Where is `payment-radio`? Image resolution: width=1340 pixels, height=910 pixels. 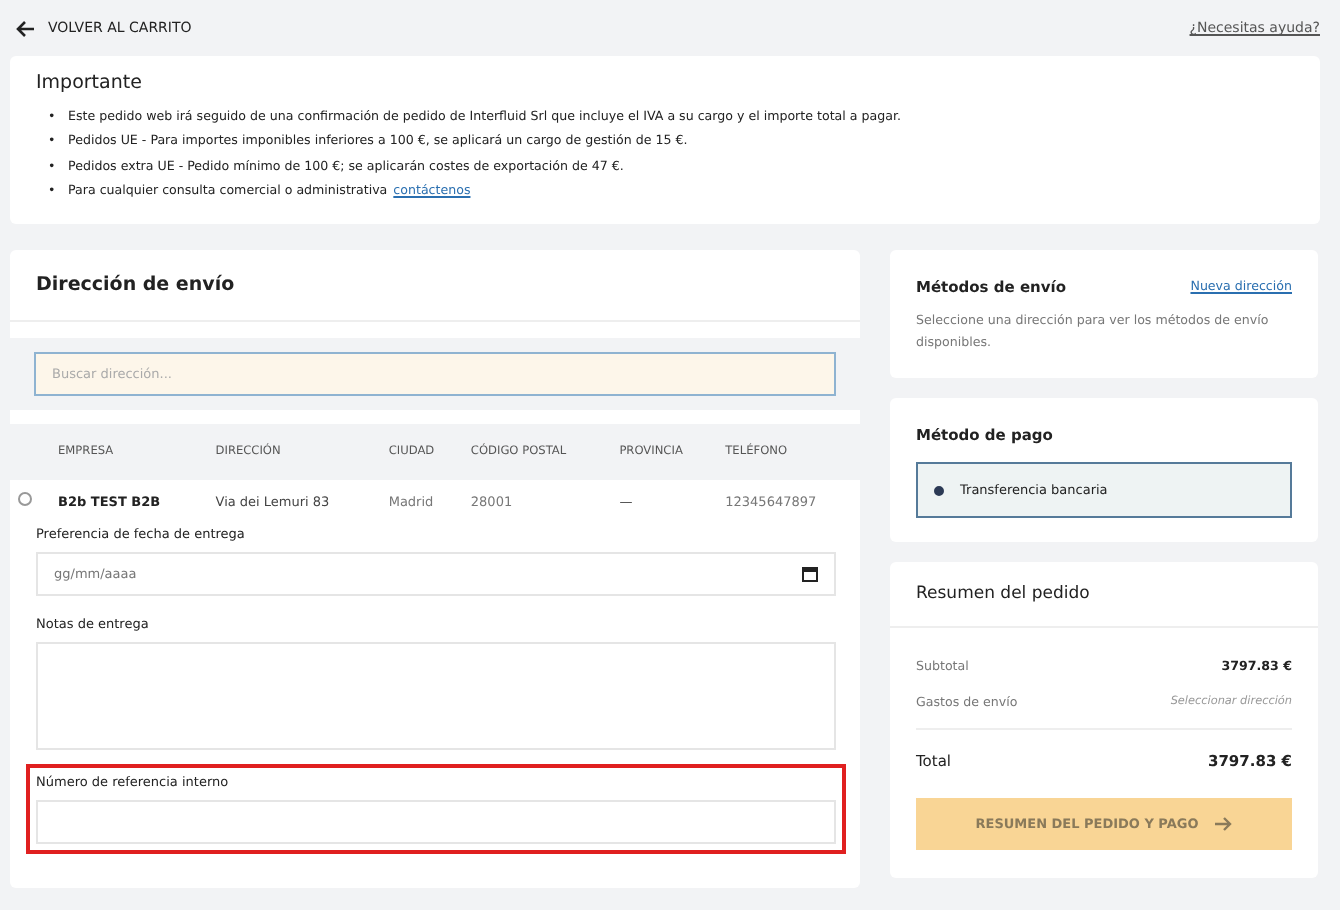 payment-radio is located at coordinates (939, 490).